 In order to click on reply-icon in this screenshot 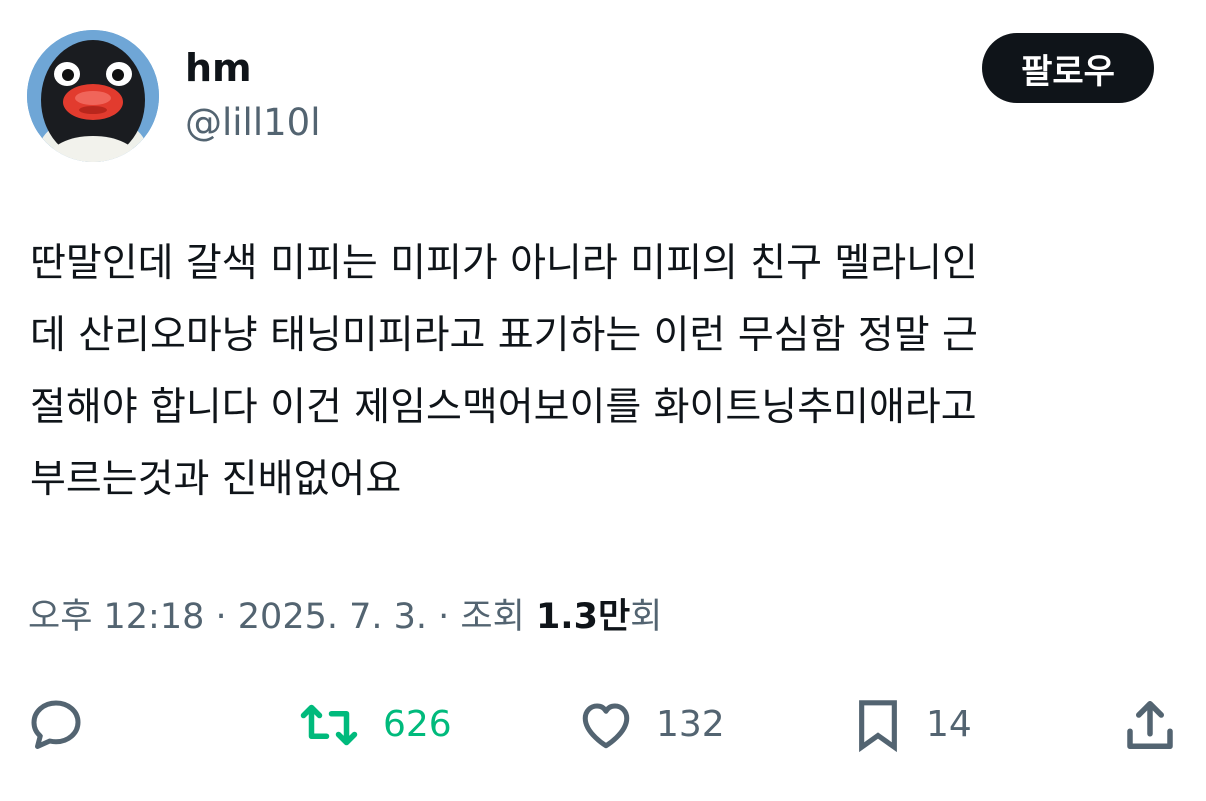, I will do `click(56, 724)`.